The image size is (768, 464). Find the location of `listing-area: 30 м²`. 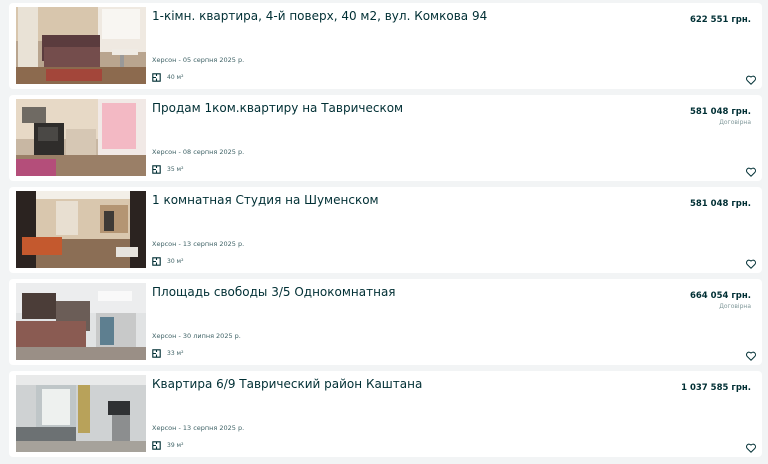

listing-area: 30 м² is located at coordinates (167, 261).